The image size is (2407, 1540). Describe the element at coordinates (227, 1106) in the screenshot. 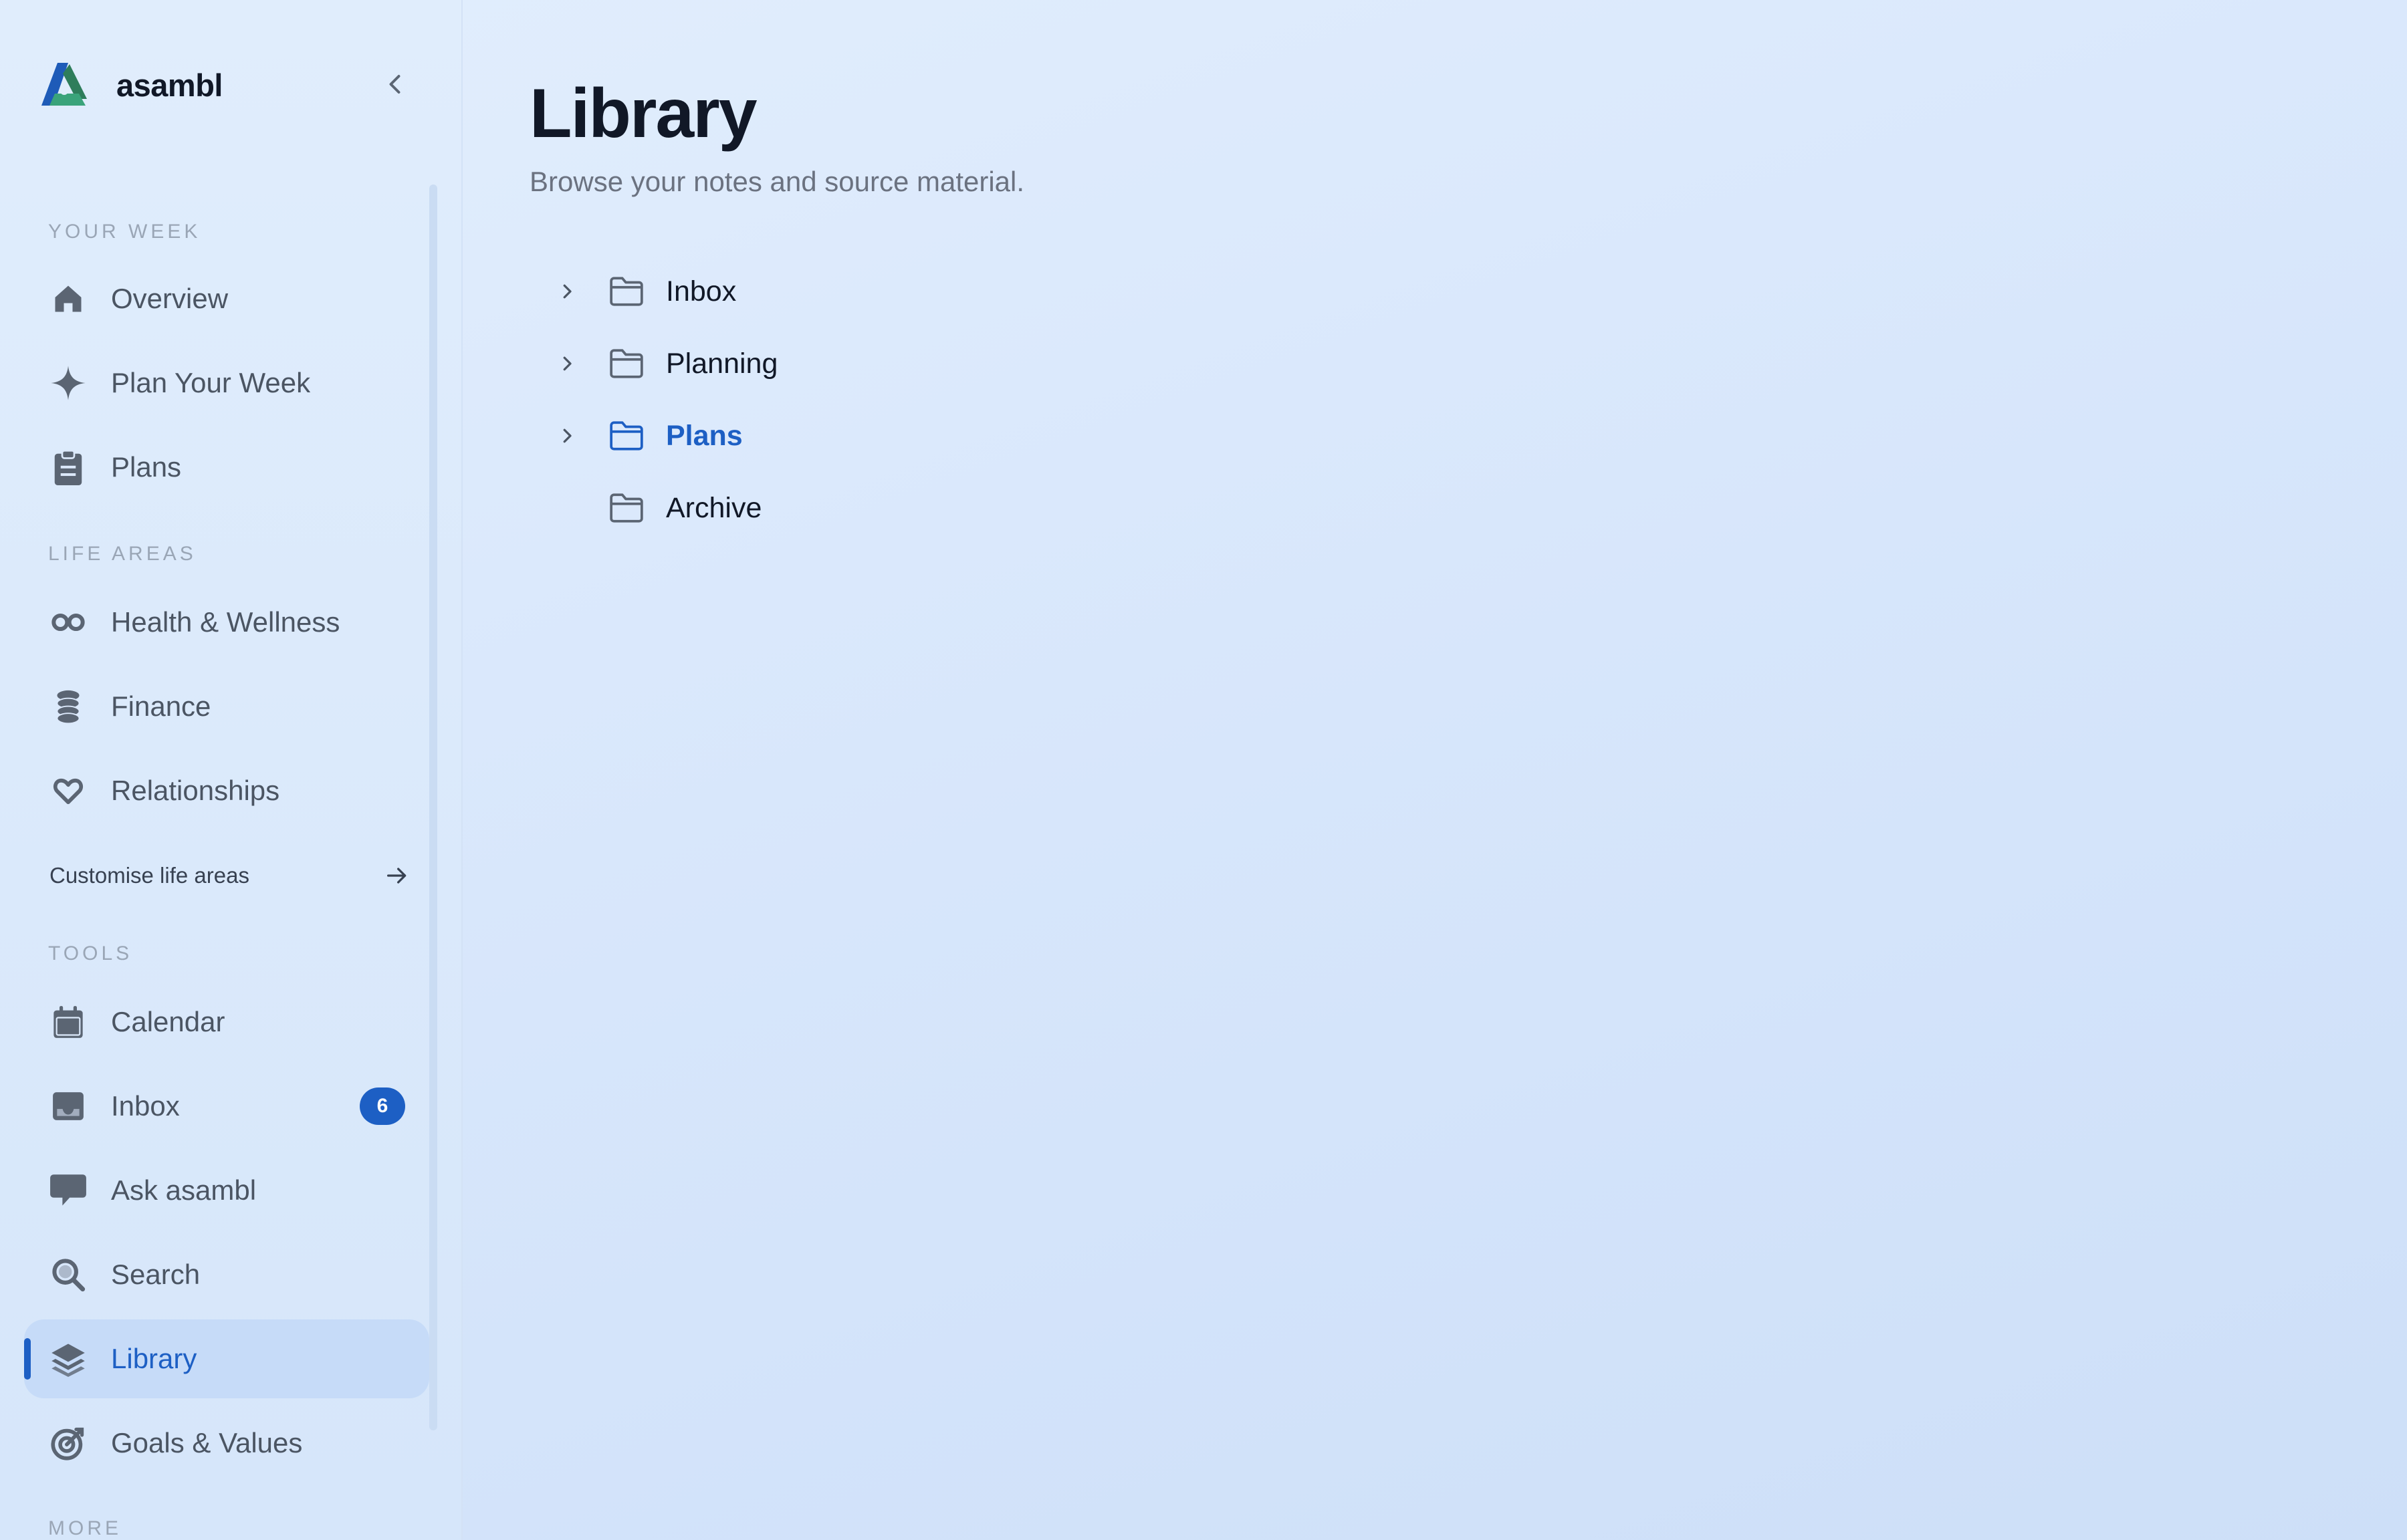

I see `sidebar-item-inbox: Inbox 6` at that location.